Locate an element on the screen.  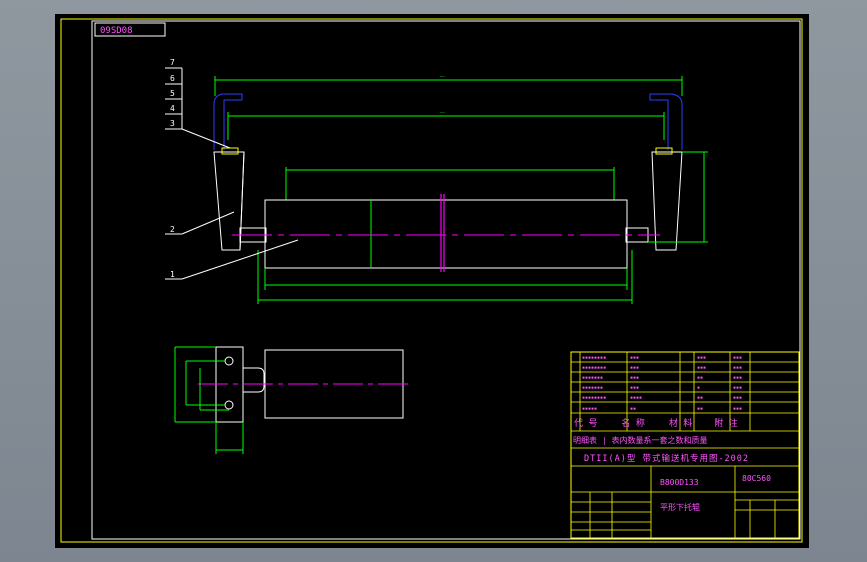
balloon-6: 6 is located at coordinates (172, 78).